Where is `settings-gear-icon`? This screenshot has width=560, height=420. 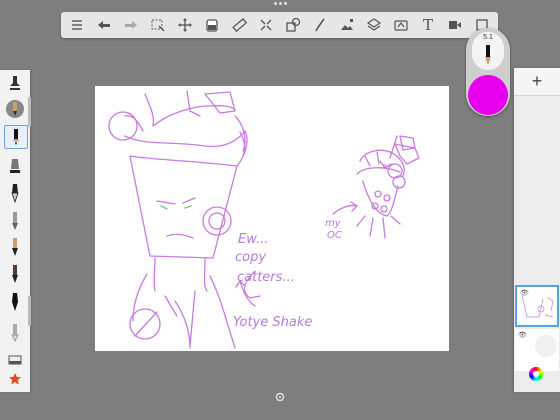 settings-gear-icon is located at coordinates (280, 395).